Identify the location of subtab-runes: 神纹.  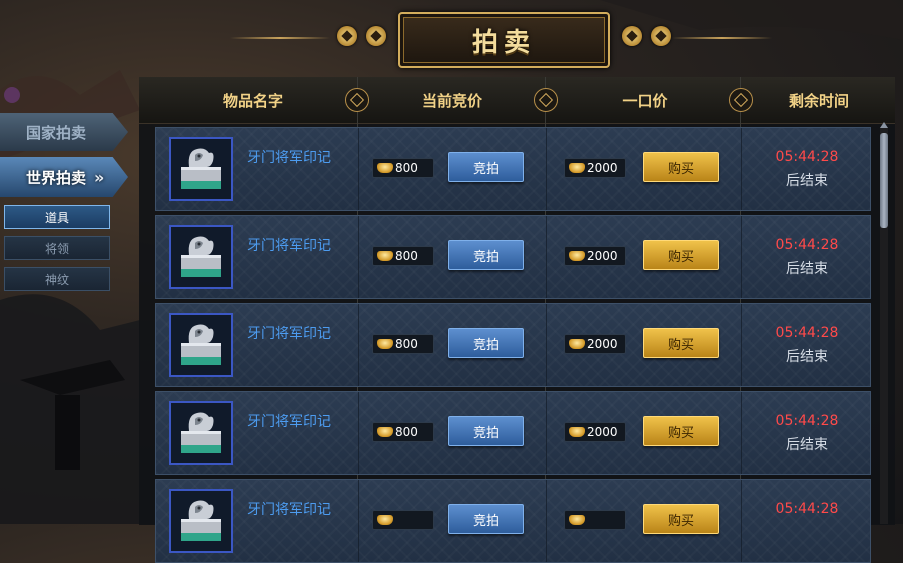
(57, 279).